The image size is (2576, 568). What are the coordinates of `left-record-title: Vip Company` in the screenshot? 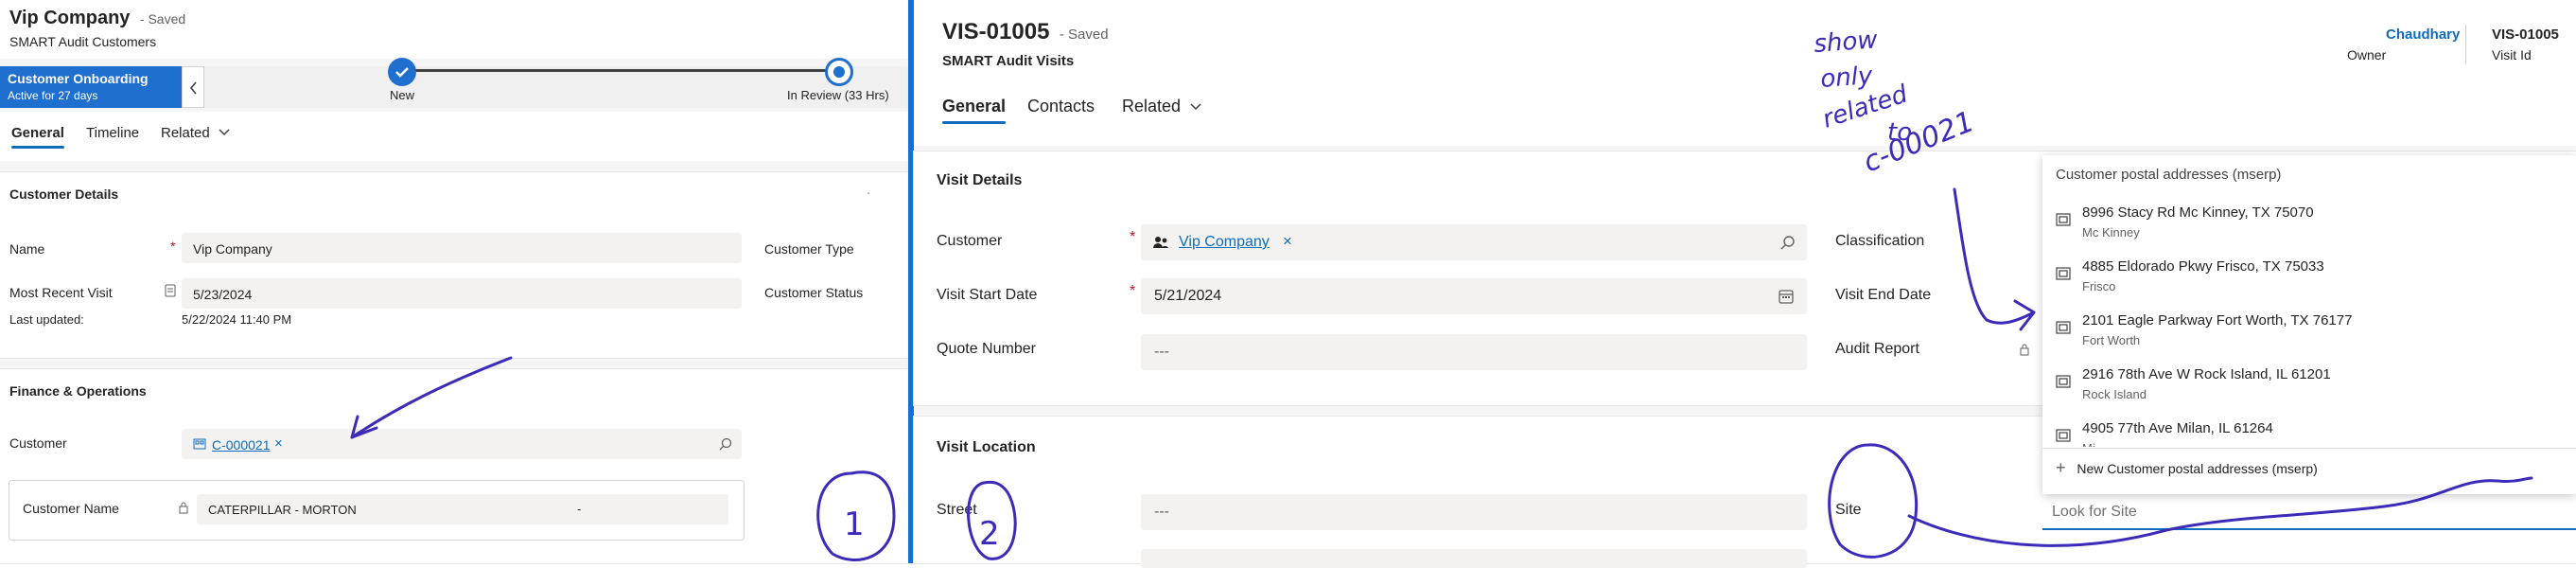 It's located at (70, 18).